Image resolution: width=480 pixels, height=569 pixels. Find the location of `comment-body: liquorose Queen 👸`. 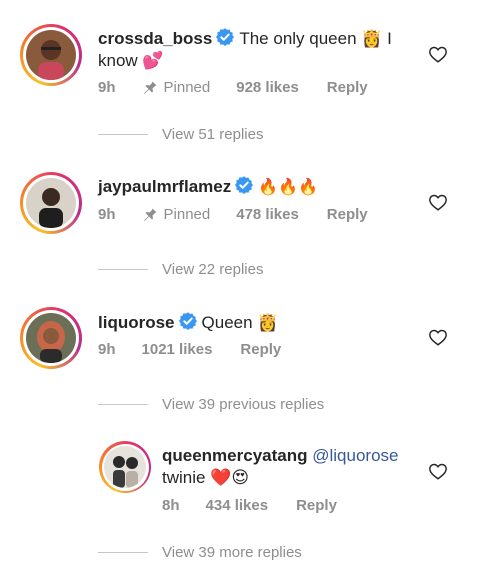

comment-body: liquorose Queen 👸 is located at coordinates (254, 322).